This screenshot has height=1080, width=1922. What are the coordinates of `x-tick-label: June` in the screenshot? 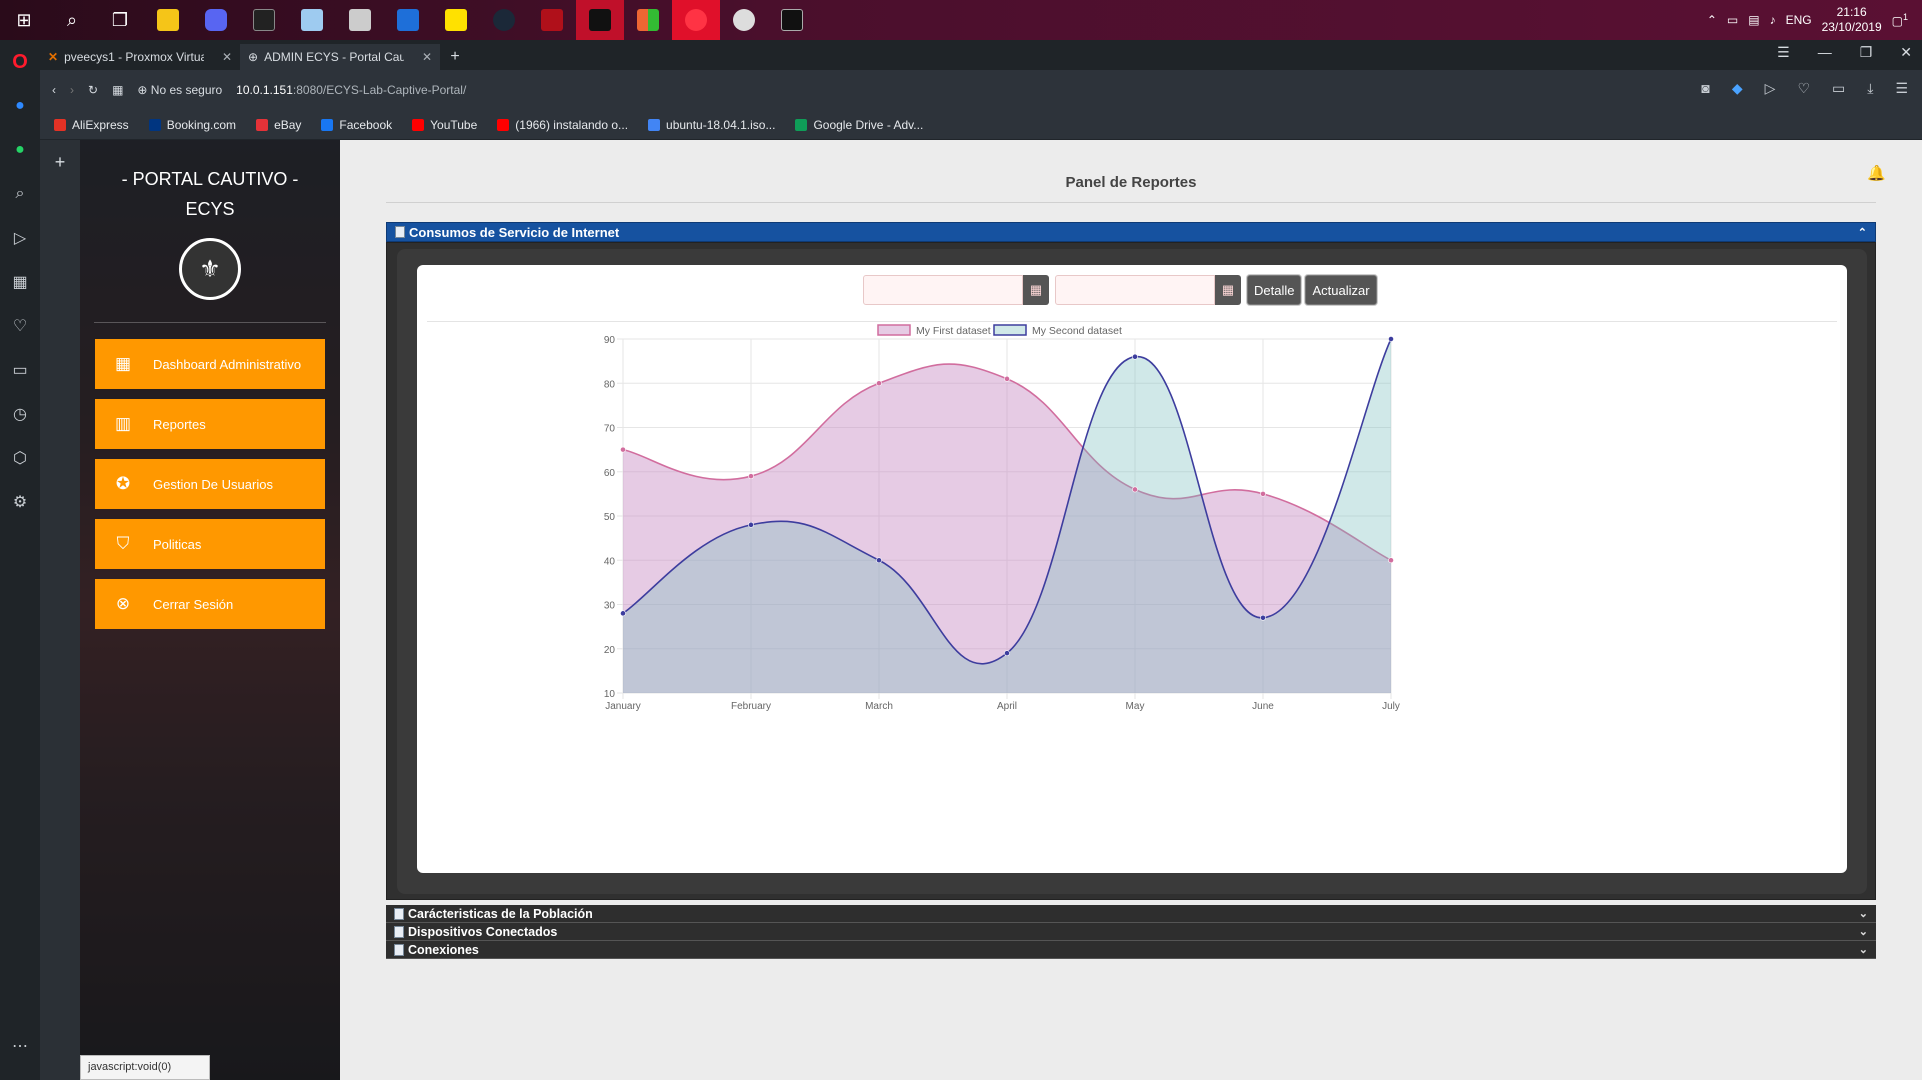 It's located at (1263, 706).